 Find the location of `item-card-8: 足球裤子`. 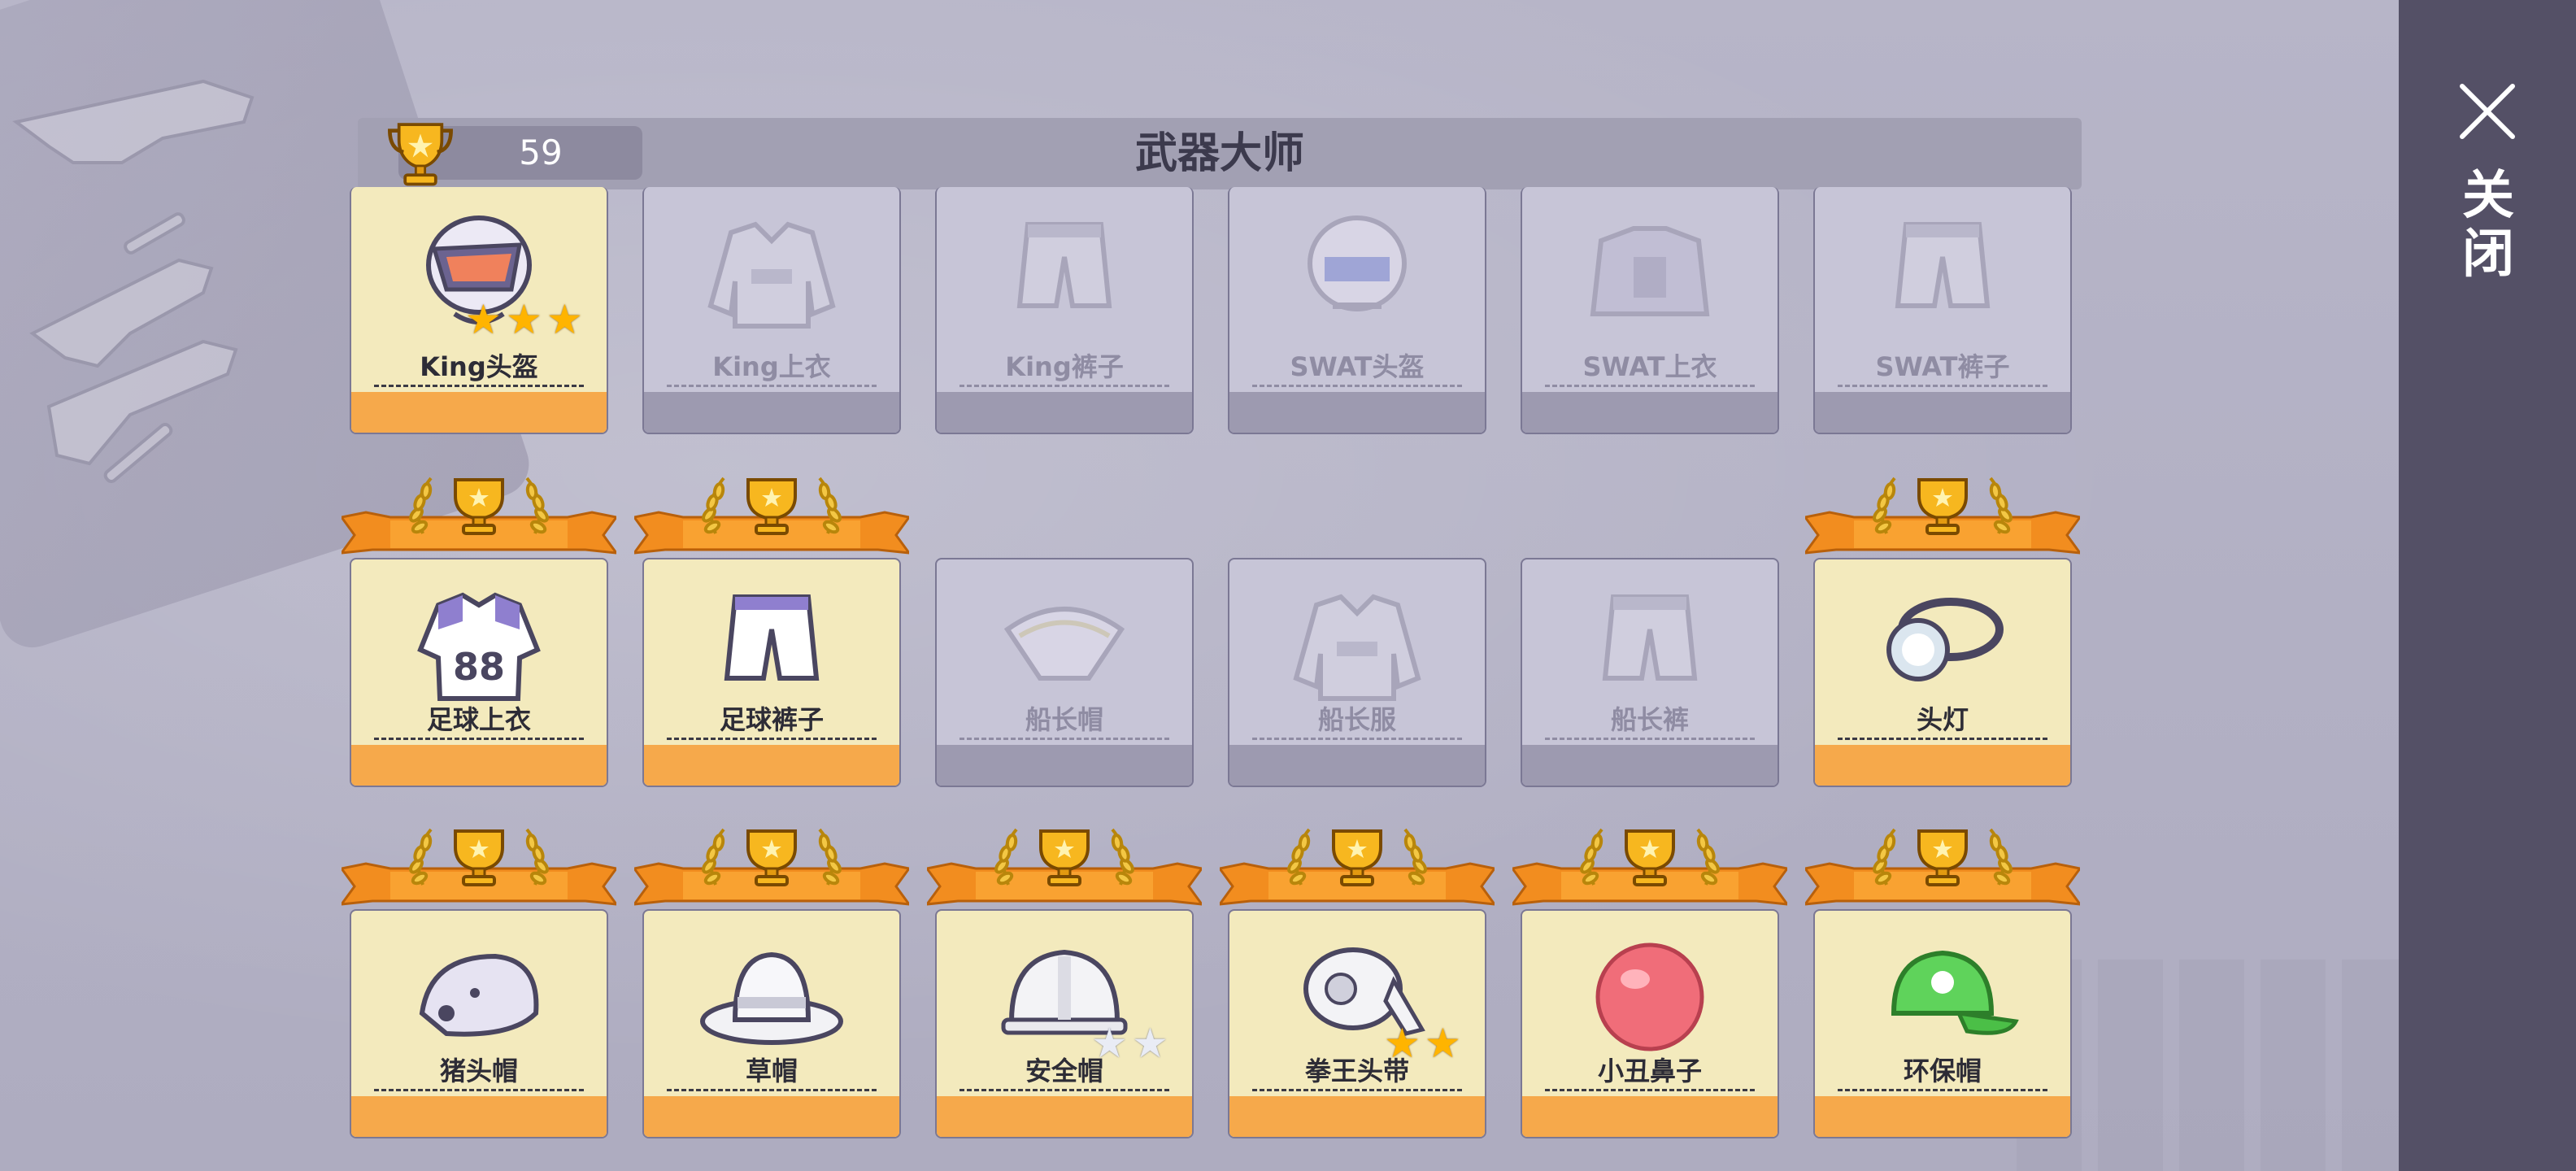

item-card-8: 足球裤子 is located at coordinates (772, 673).